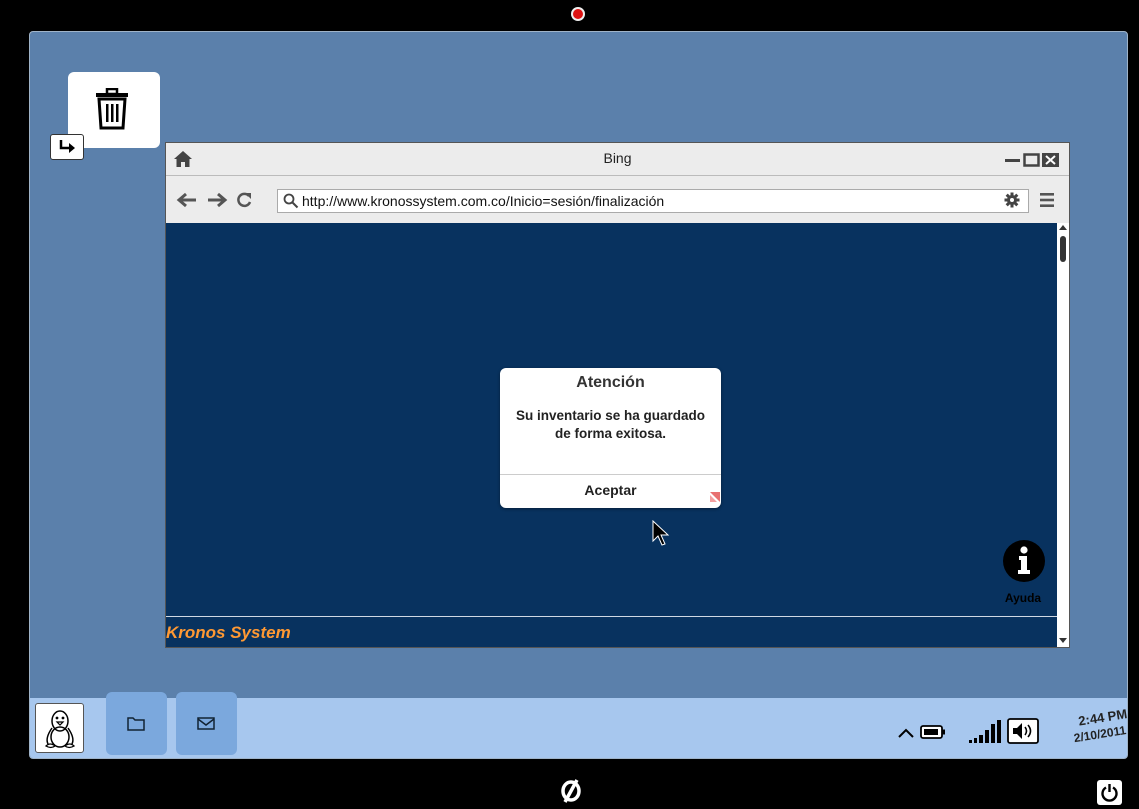 The height and width of the screenshot is (809, 1139). Describe the element at coordinates (661, 533) in the screenshot. I see `mouse-cursor-icon` at that location.